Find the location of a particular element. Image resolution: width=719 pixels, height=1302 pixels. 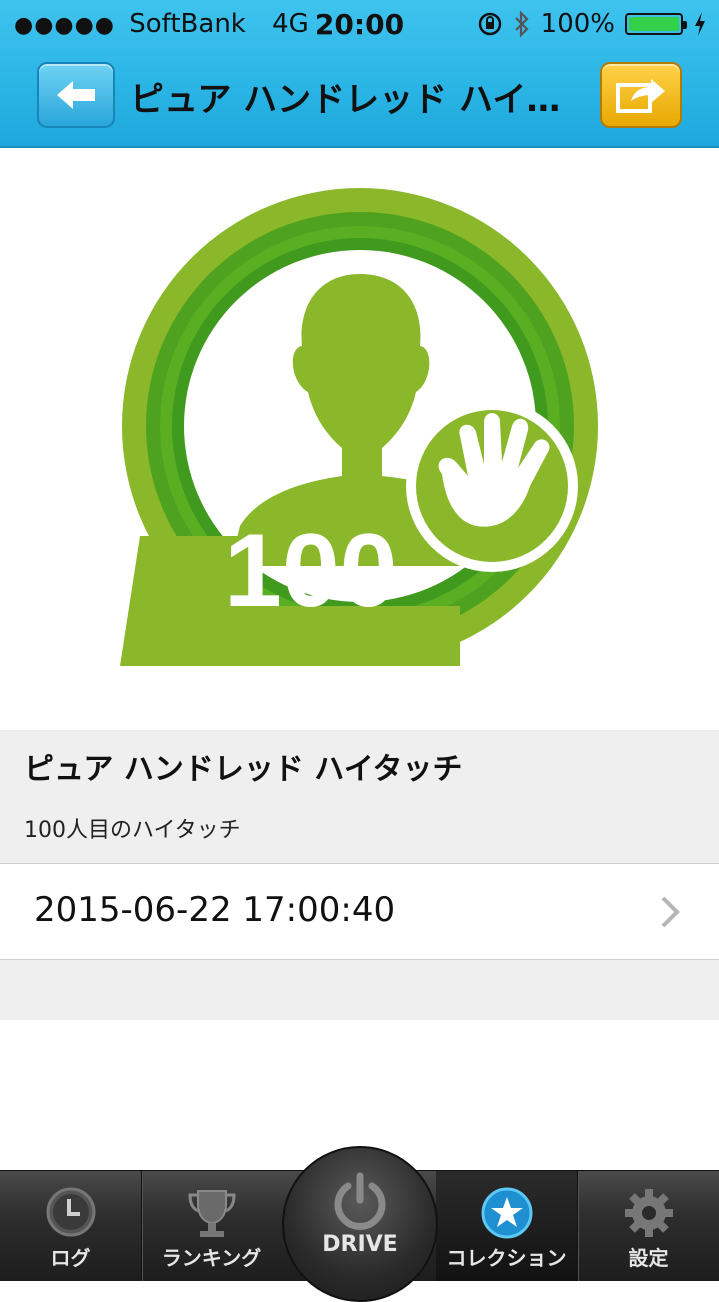

tab-settings: 設定 is located at coordinates (648, 1226).